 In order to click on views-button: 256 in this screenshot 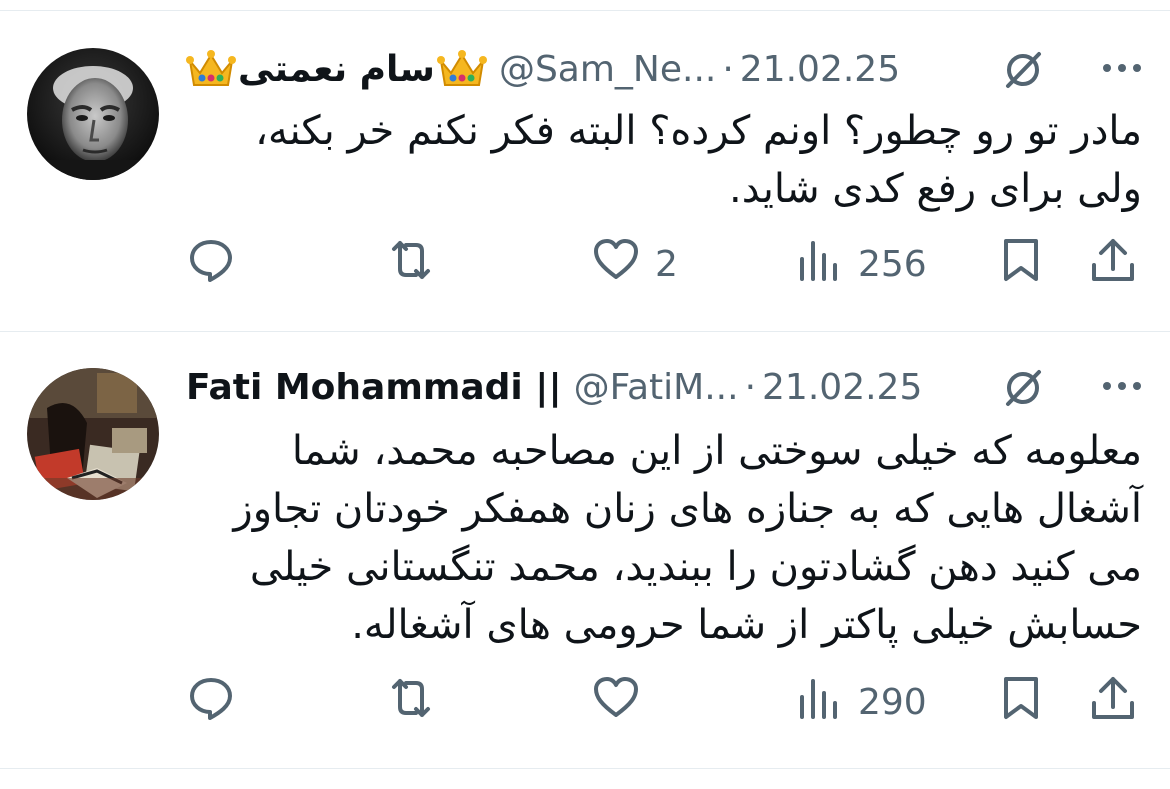, I will do `click(860, 264)`.